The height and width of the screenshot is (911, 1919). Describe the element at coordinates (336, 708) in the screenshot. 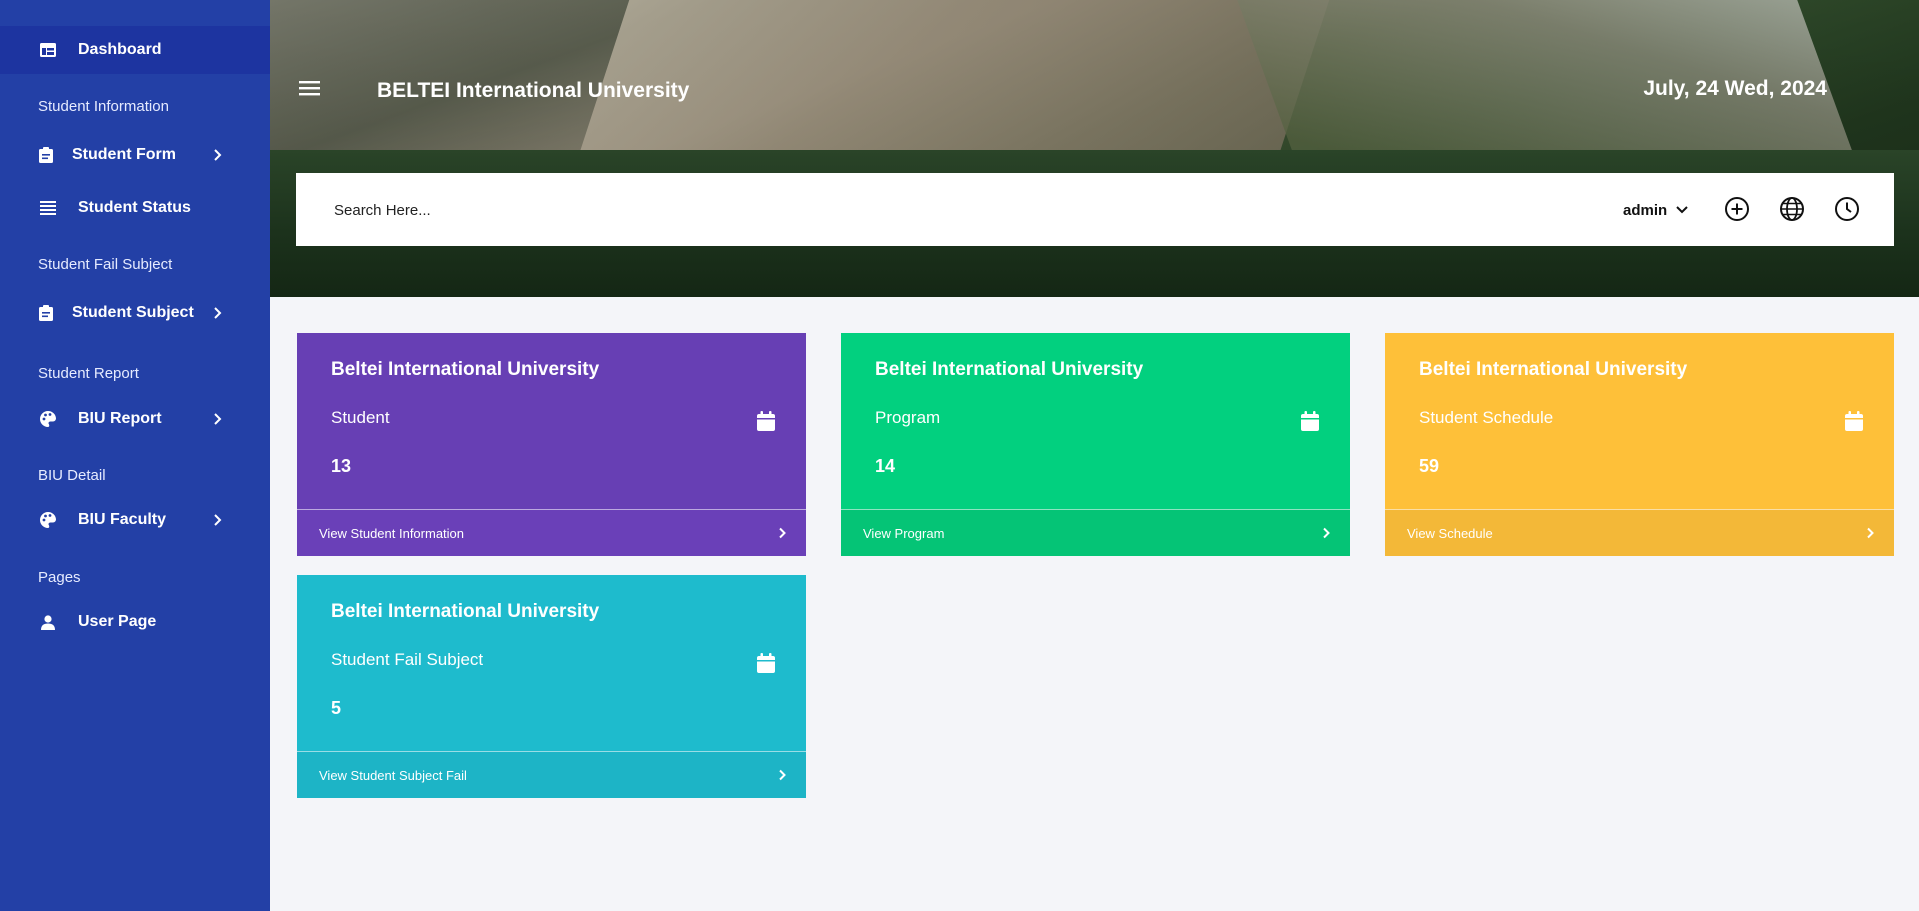

I see `card-count: 5` at that location.